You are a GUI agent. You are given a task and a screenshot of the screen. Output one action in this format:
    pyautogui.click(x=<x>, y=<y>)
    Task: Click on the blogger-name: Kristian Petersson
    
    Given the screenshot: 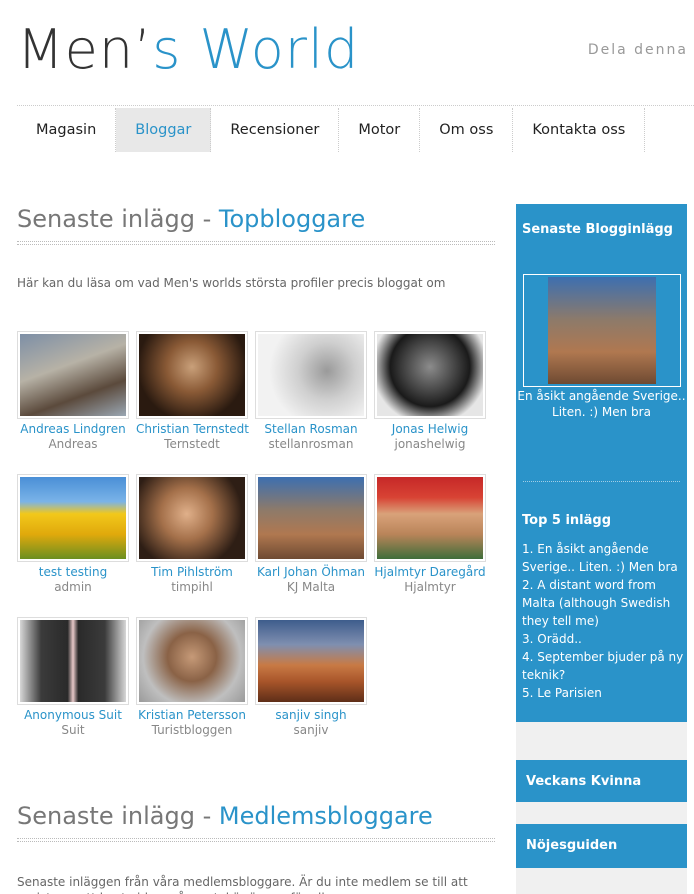 What is the action you would take?
    pyautogui.click(x=192, y=715)
    